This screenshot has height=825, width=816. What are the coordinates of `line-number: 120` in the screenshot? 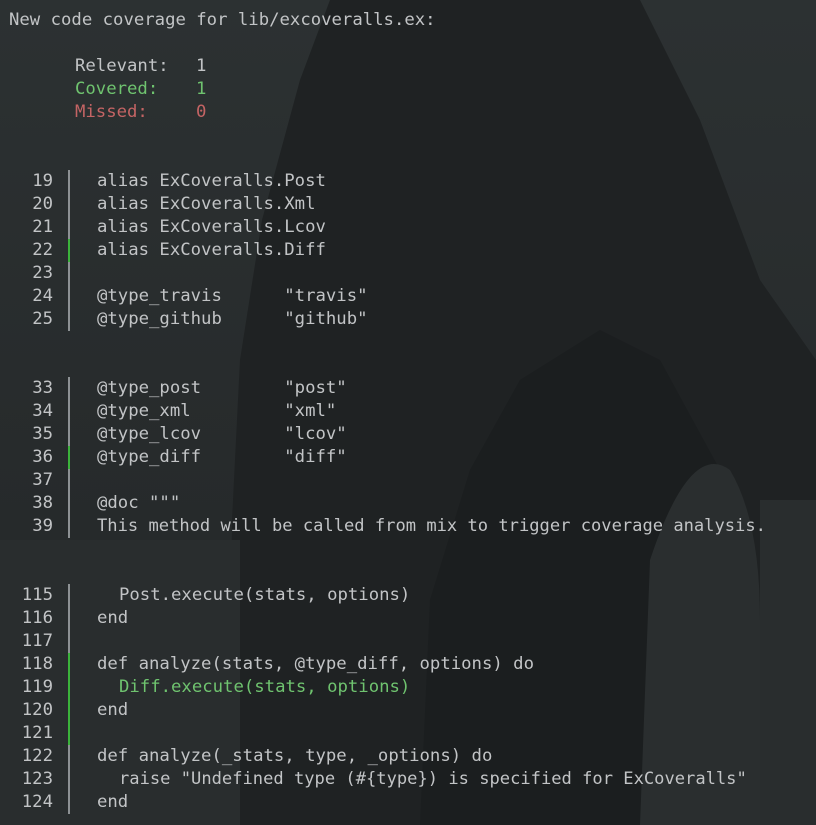 It's located at (37, 710).